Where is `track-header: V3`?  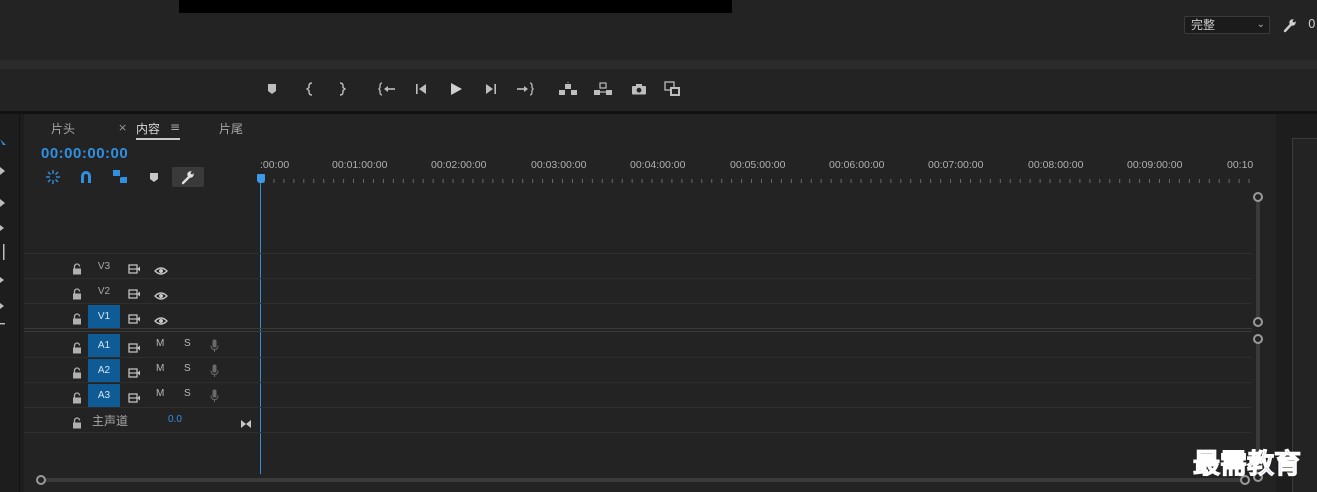
track-header: V3 is located at coordinates (142, 266).